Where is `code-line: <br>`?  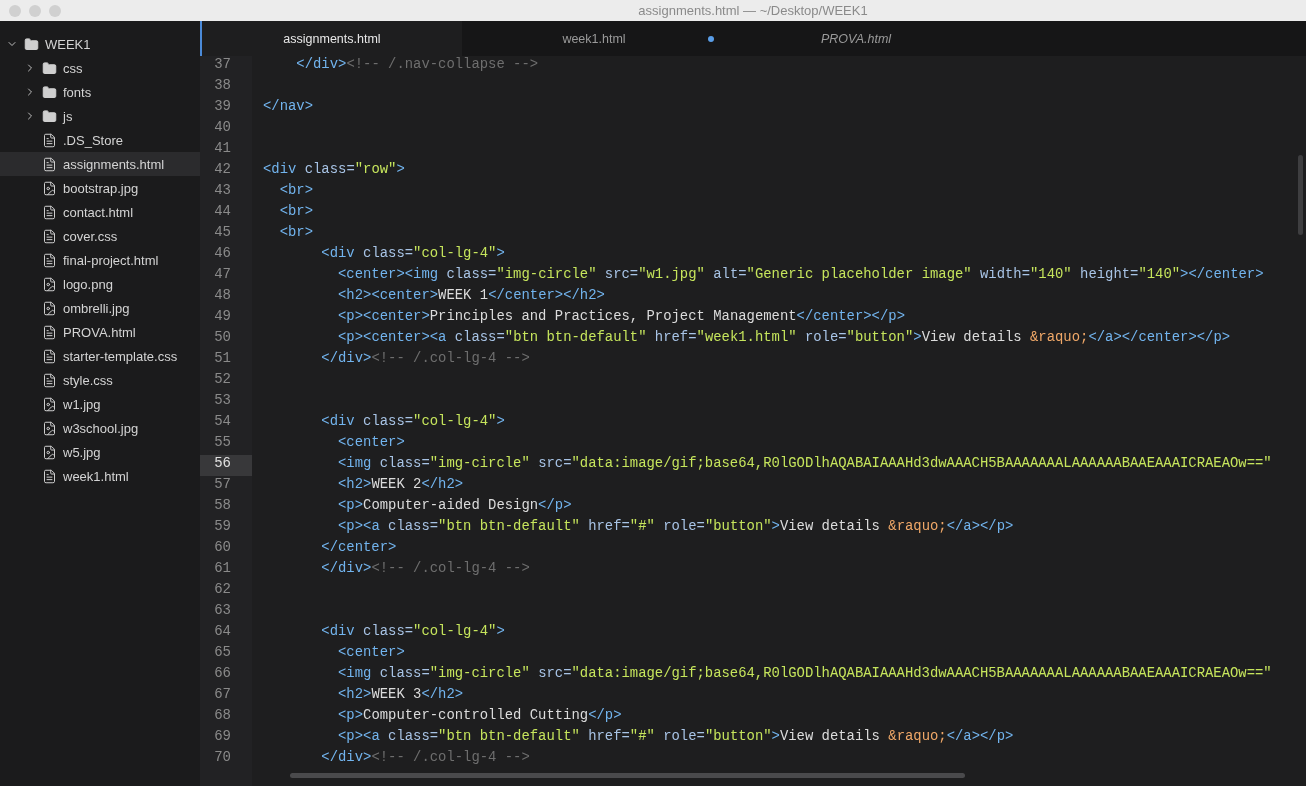 code-line: <br> is located at coordinates (296, 191).